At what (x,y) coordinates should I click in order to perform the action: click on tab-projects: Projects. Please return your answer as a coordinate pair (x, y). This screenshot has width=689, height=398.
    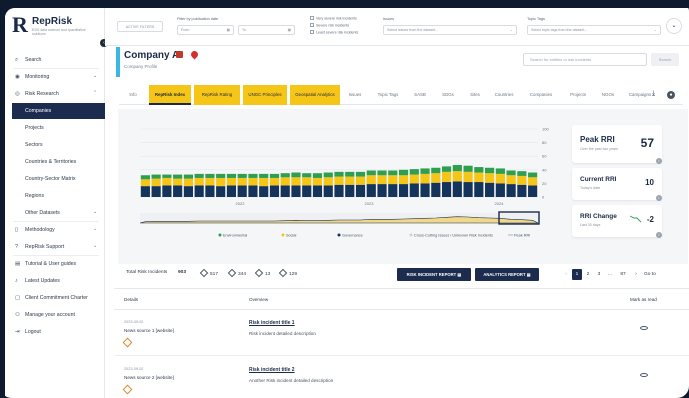
    Looking at the image, I should click on (578, 95).